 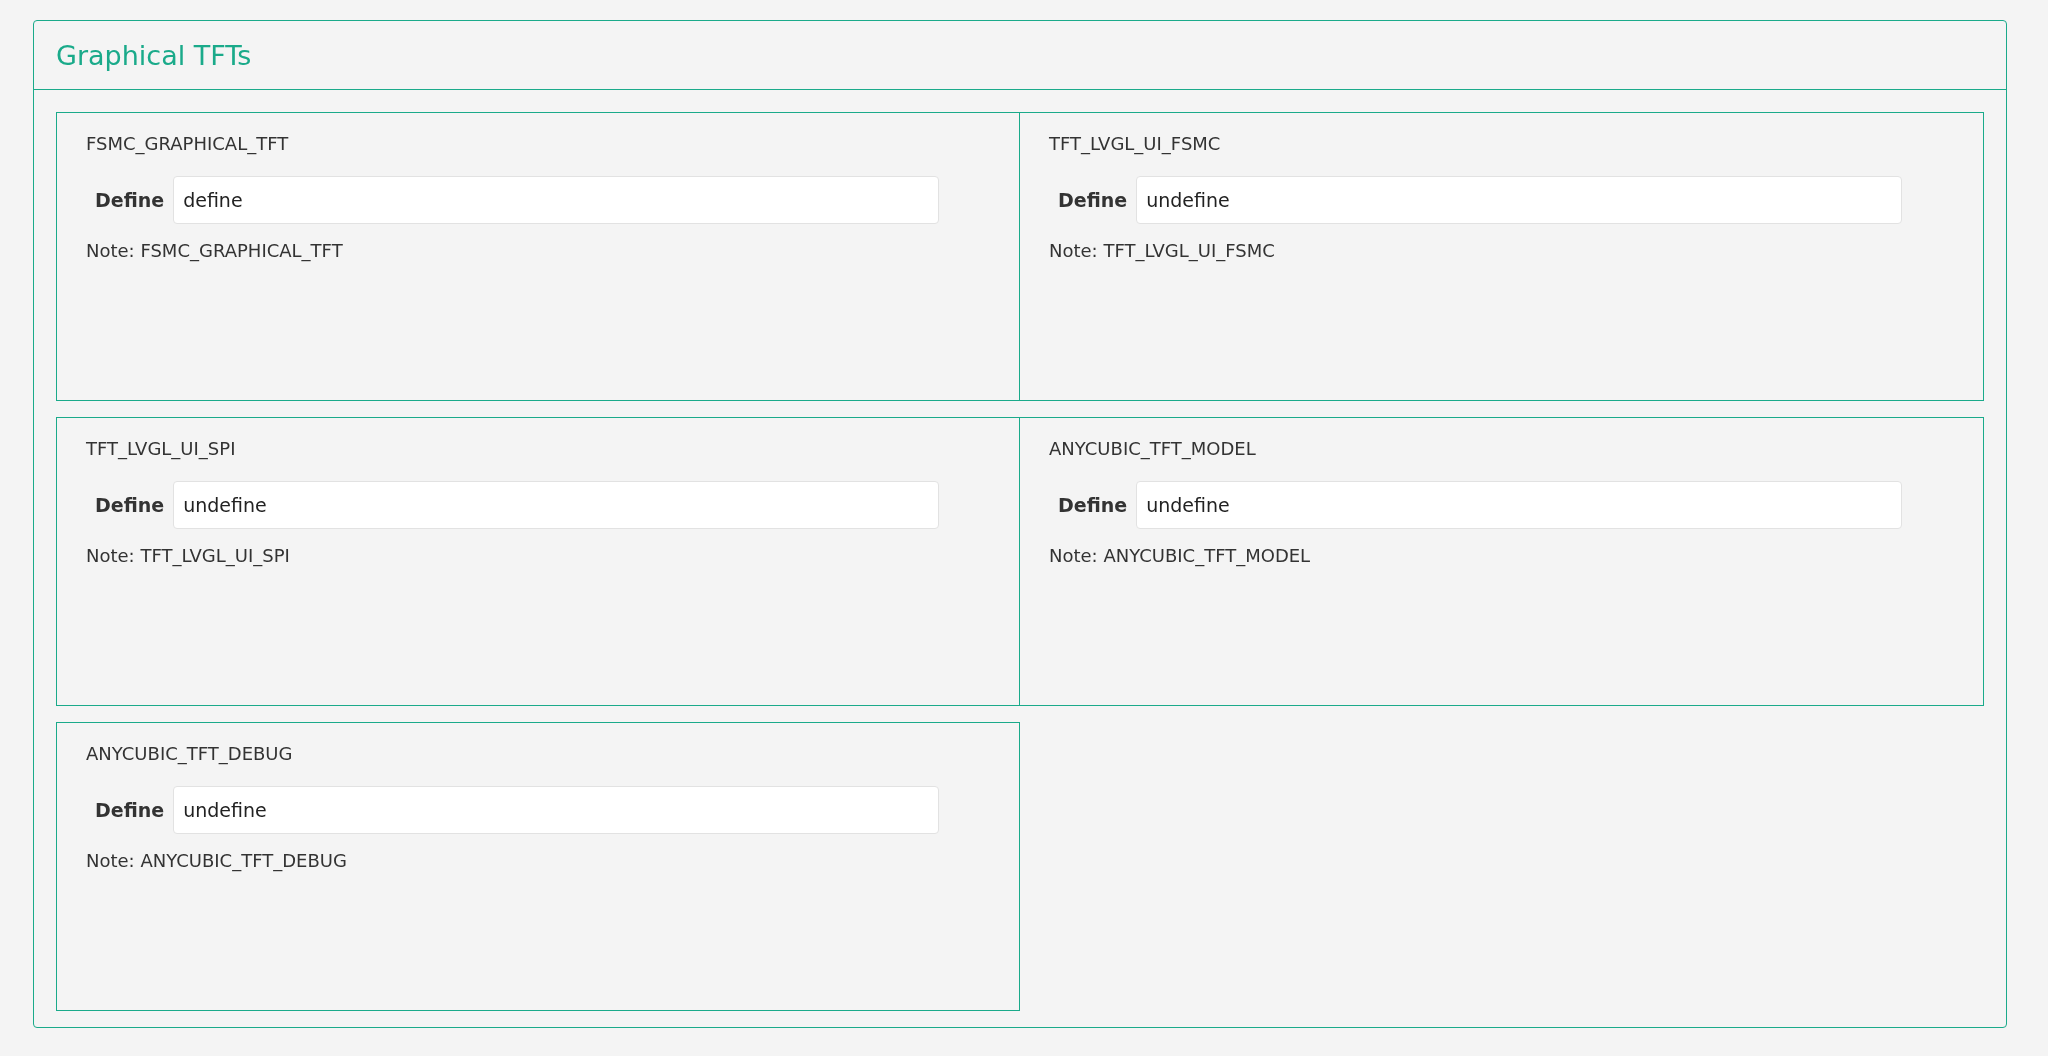 I want to click on note-text: Note: ANYCUBIC_TFT_MODEL, so click(x=1180, y=555).